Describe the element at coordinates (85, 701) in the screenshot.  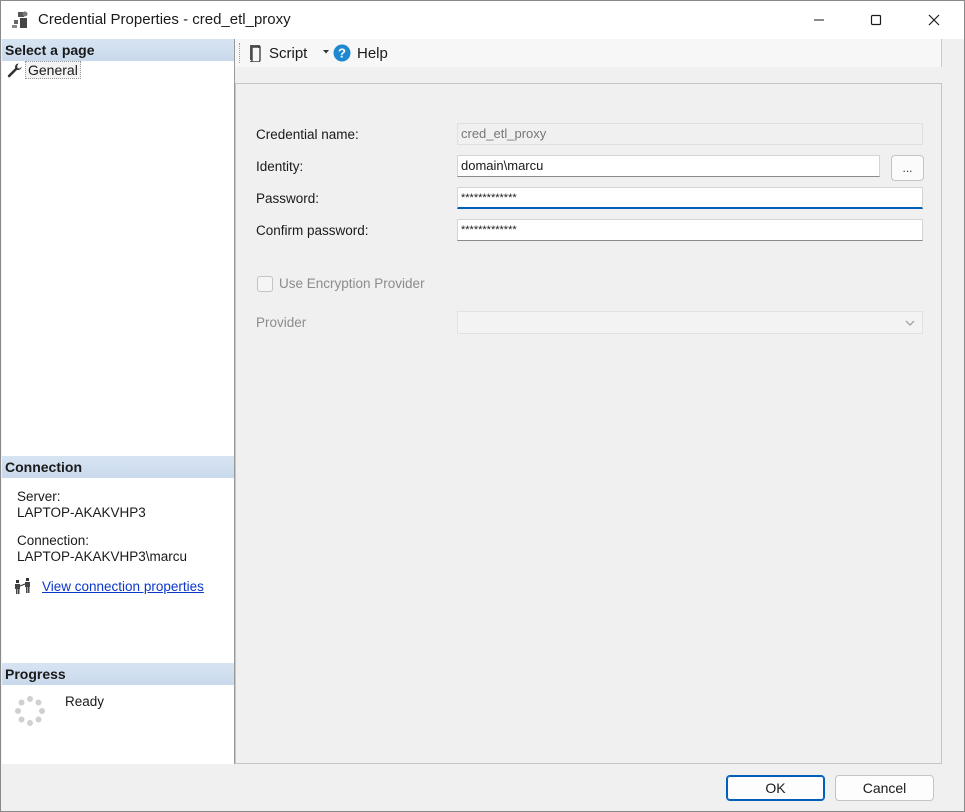
I see `progress-status: Ready` at that location.